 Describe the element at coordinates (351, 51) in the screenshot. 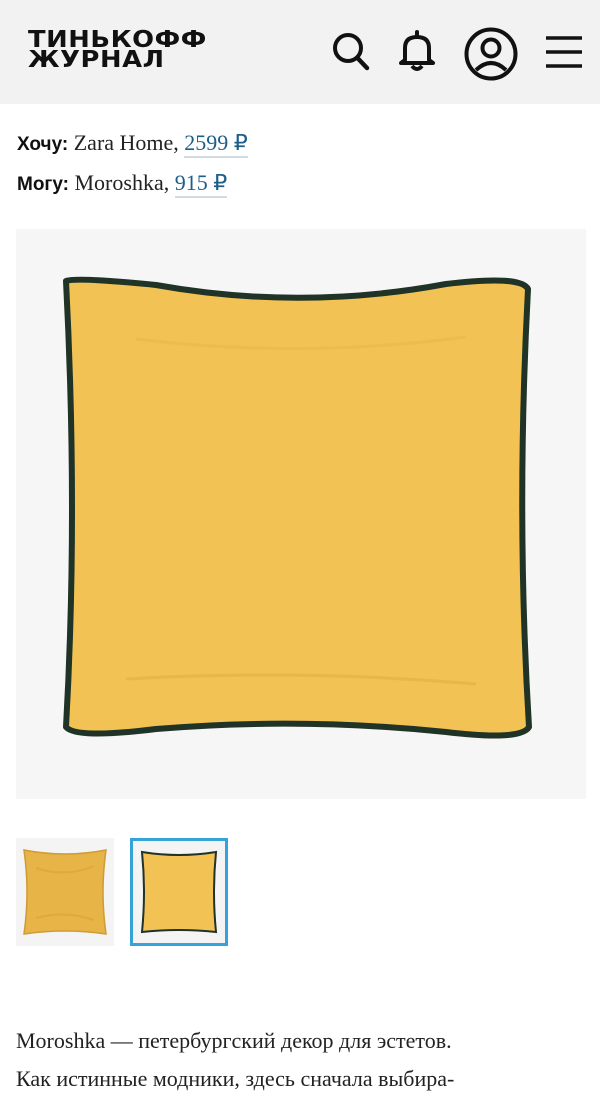

I see `search-icon` at that location.